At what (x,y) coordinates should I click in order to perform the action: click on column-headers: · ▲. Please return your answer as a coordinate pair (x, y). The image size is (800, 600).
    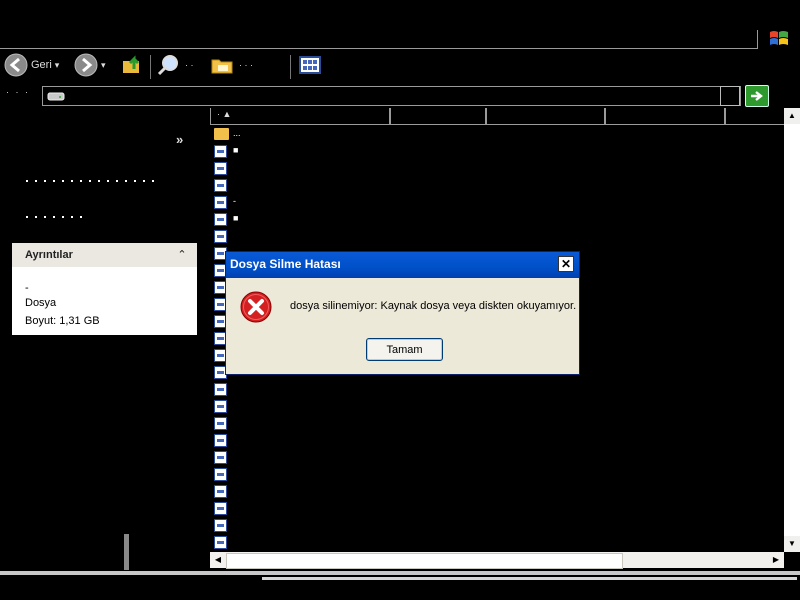
    Looking at the image, I should click on (497, 116).